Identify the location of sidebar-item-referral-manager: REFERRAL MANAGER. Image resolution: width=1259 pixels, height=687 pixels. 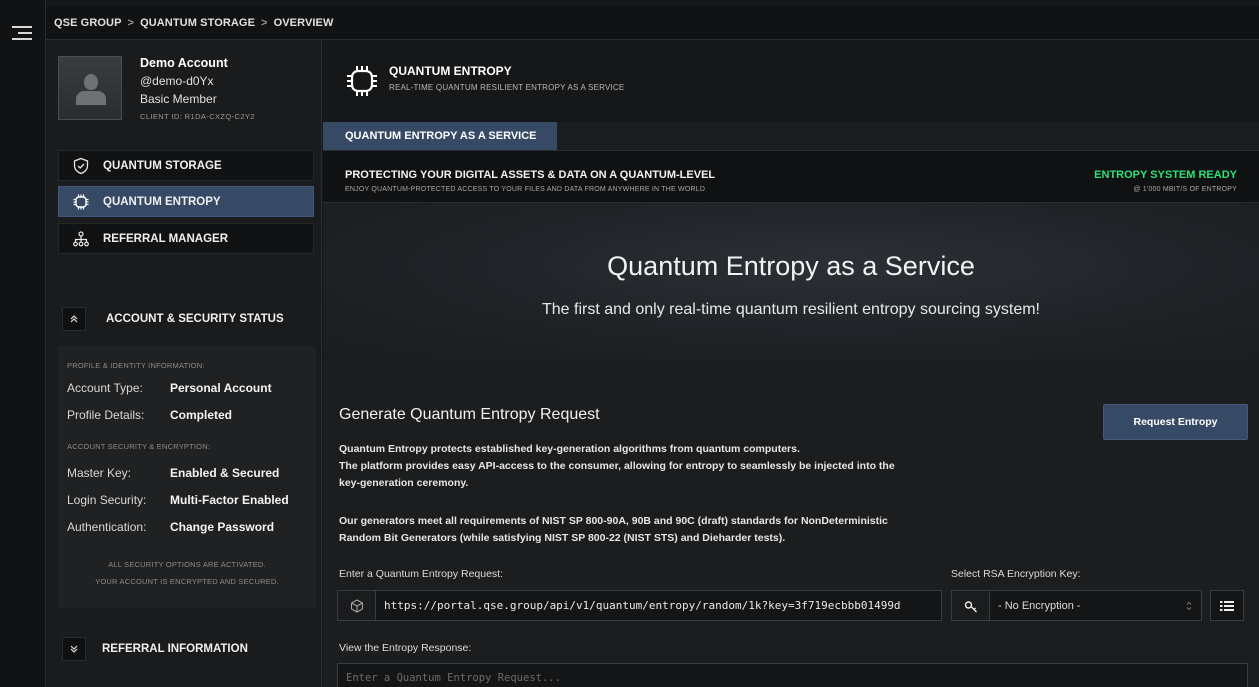
(186, 238).